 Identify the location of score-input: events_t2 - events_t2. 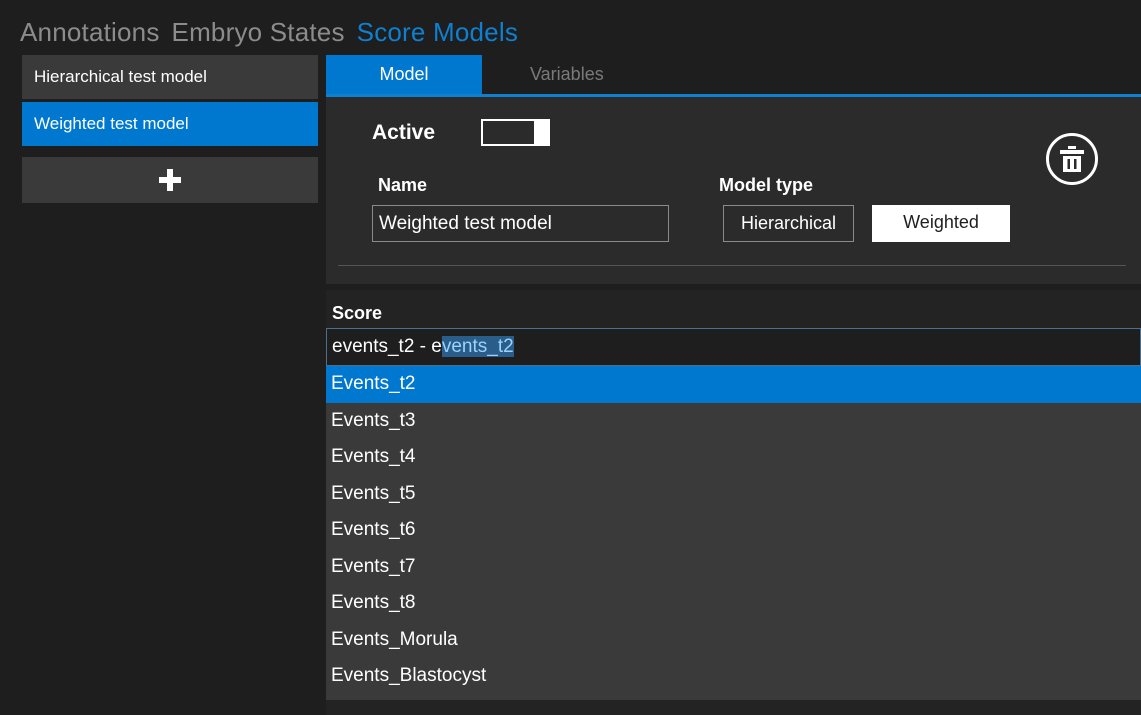
(733, 347).